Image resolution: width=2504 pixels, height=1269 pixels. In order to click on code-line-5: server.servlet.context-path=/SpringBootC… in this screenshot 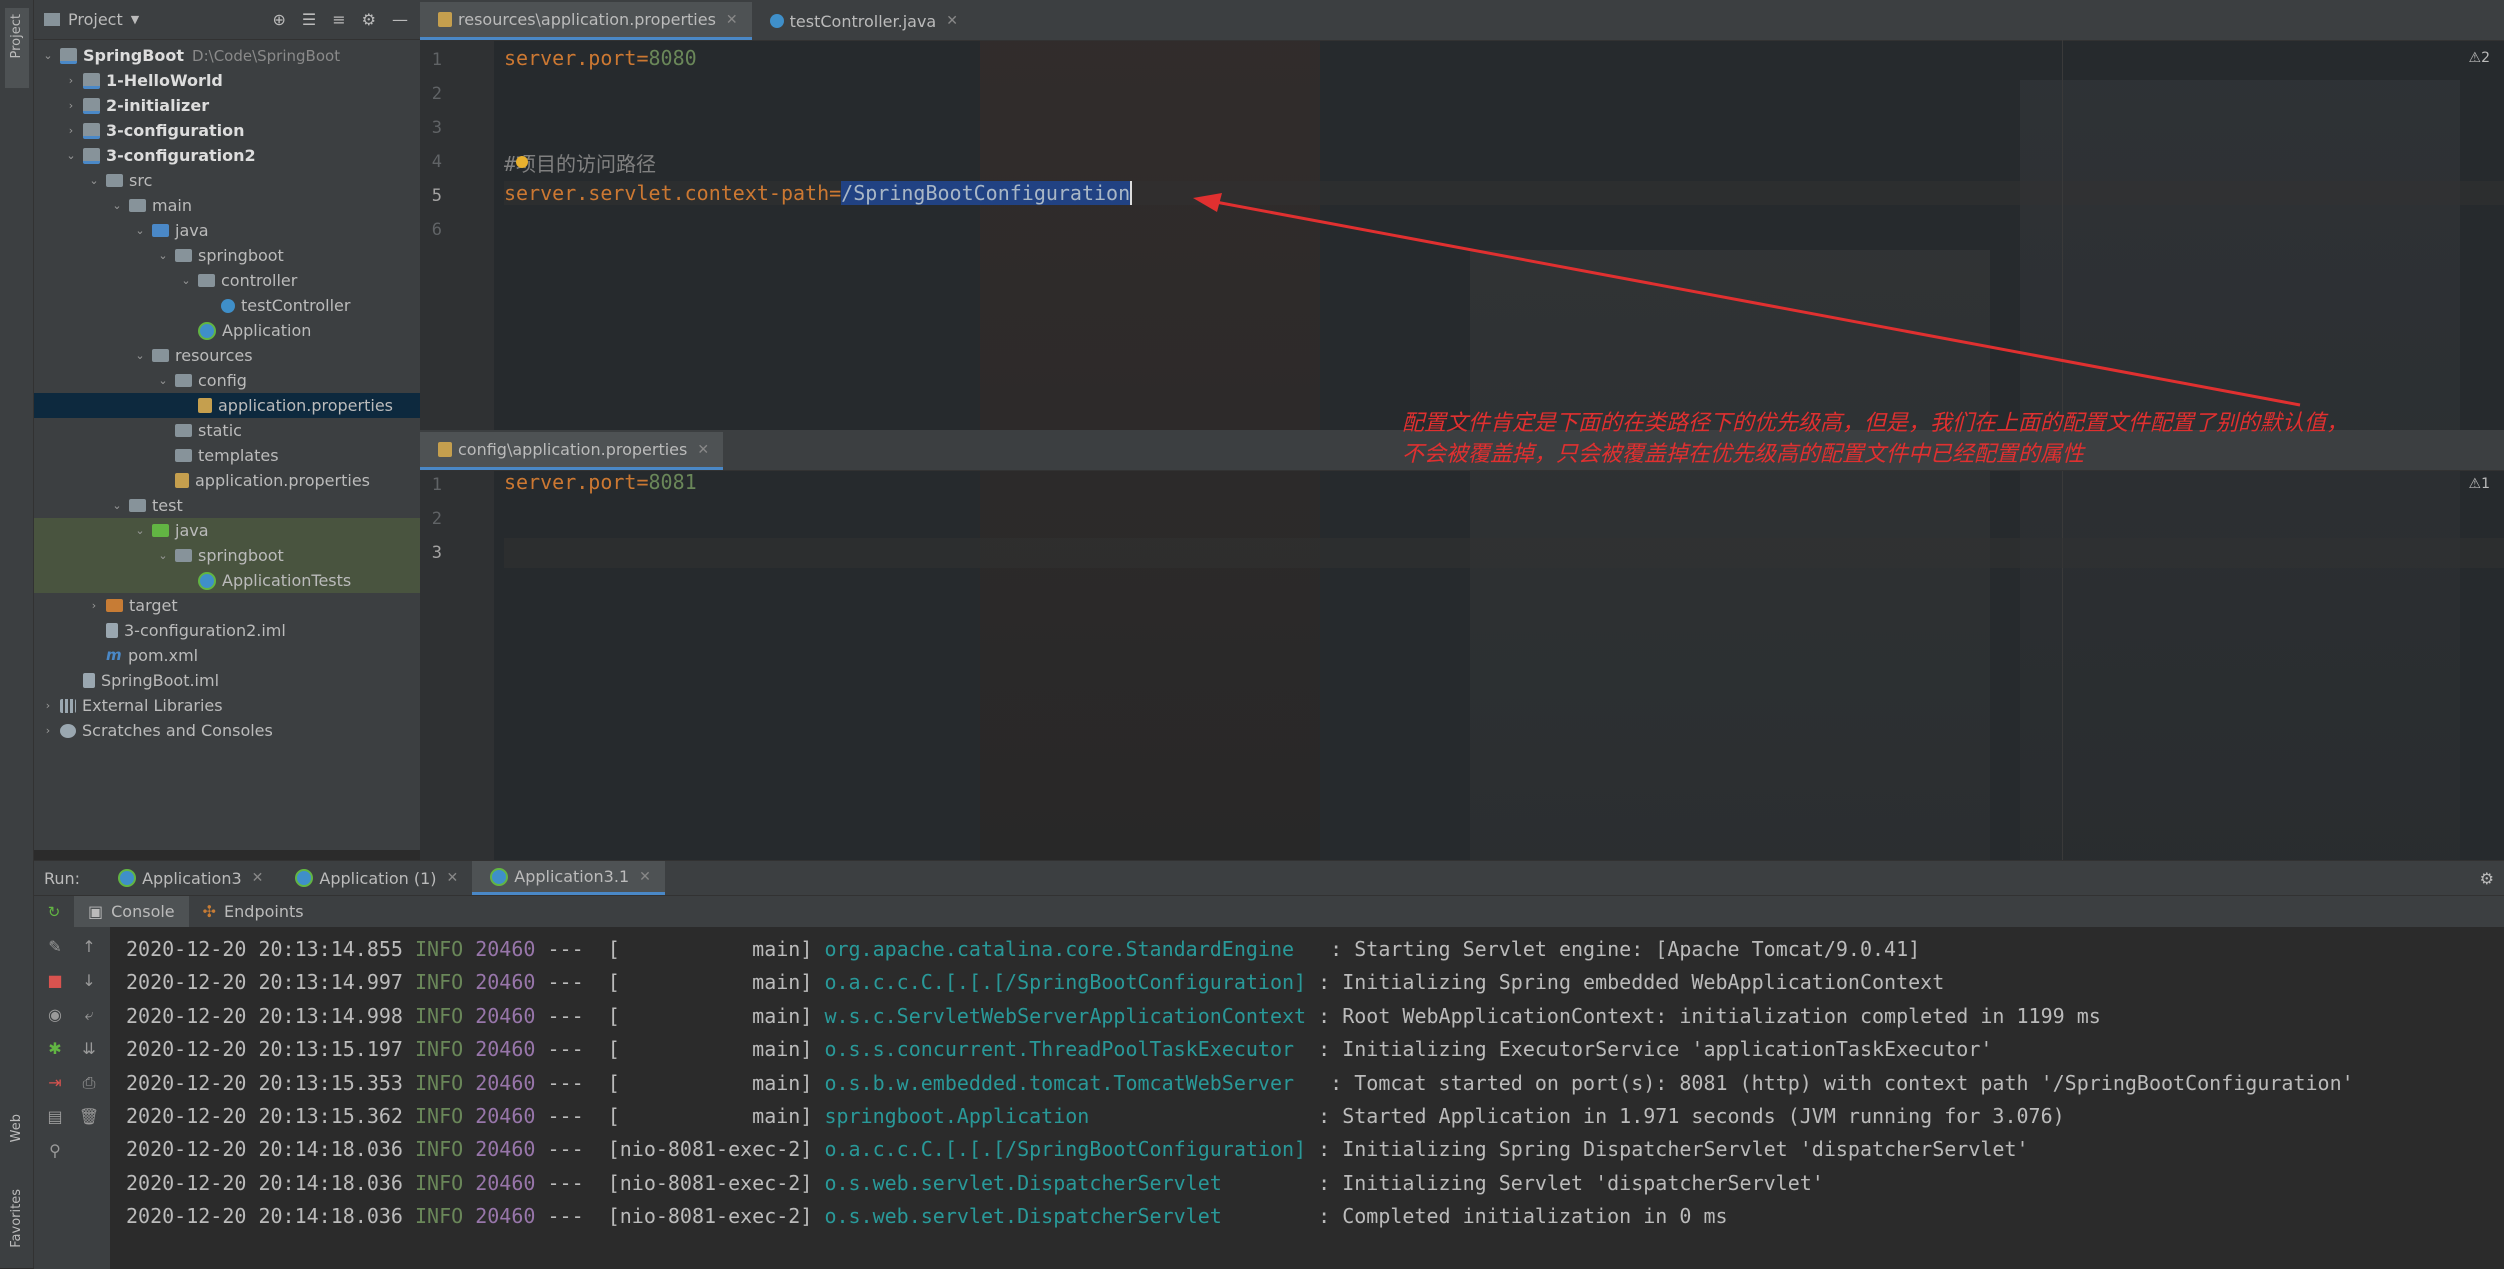, I will do `click(1504, 193)`.